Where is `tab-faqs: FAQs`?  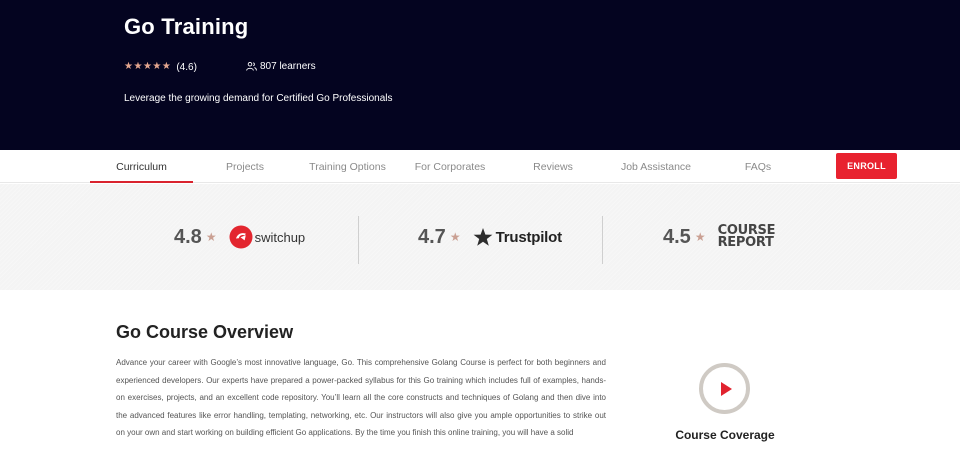
tab-faqs: FAQs is located at coordinates (758, 166).